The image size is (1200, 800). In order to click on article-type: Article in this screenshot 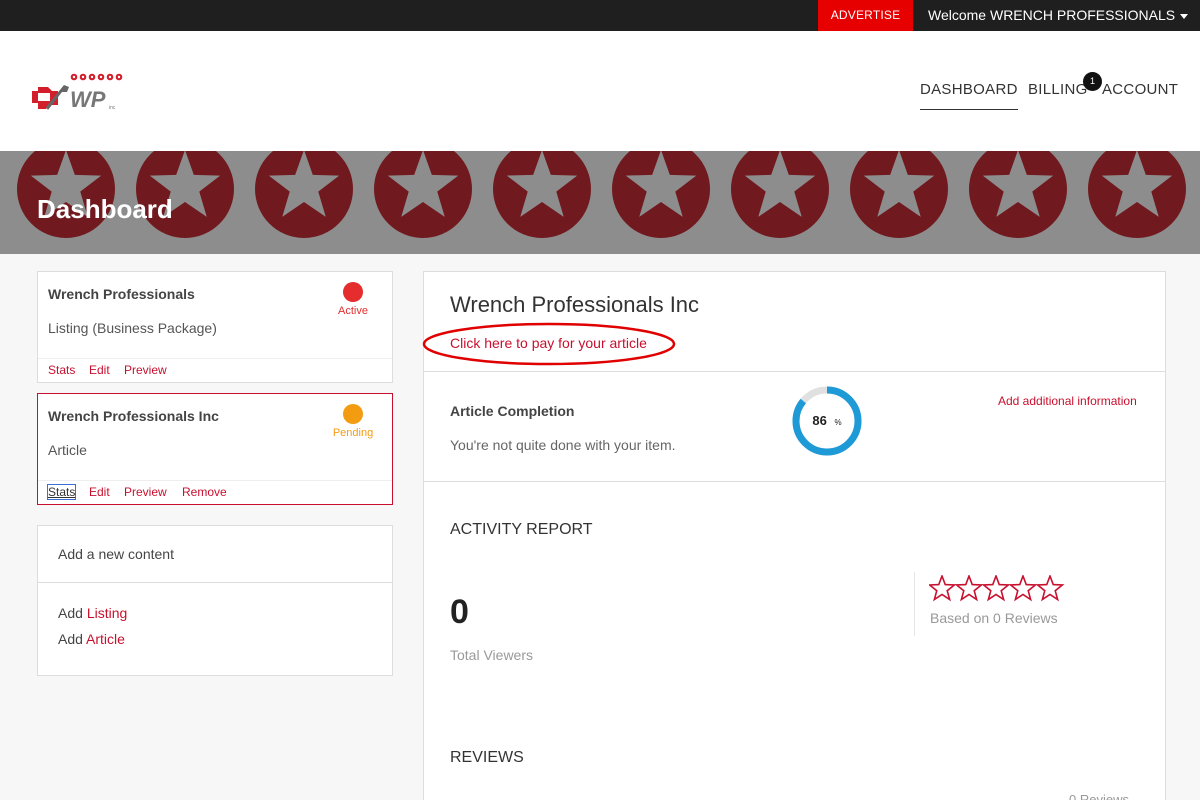, I will do `click(67, 450)`.